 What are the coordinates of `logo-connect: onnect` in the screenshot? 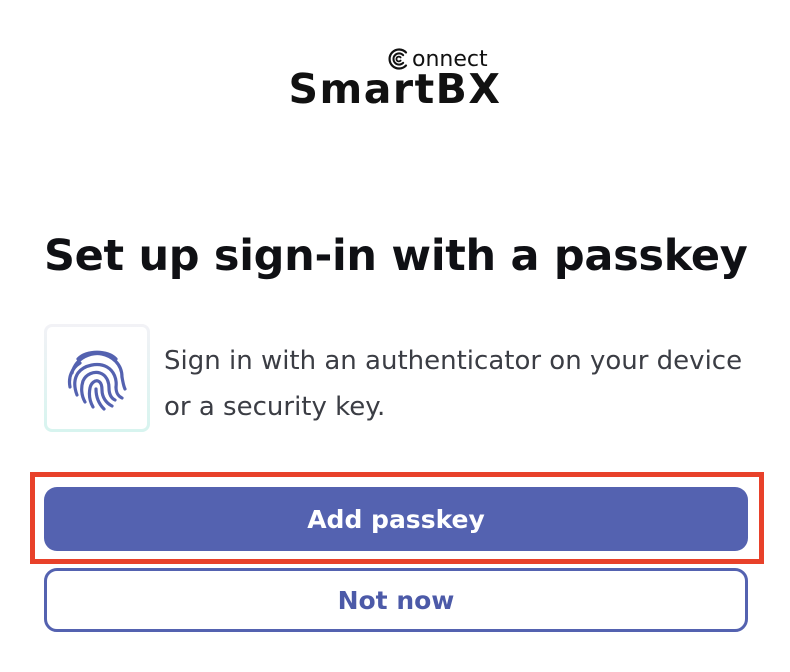 It's located at (437, 59).